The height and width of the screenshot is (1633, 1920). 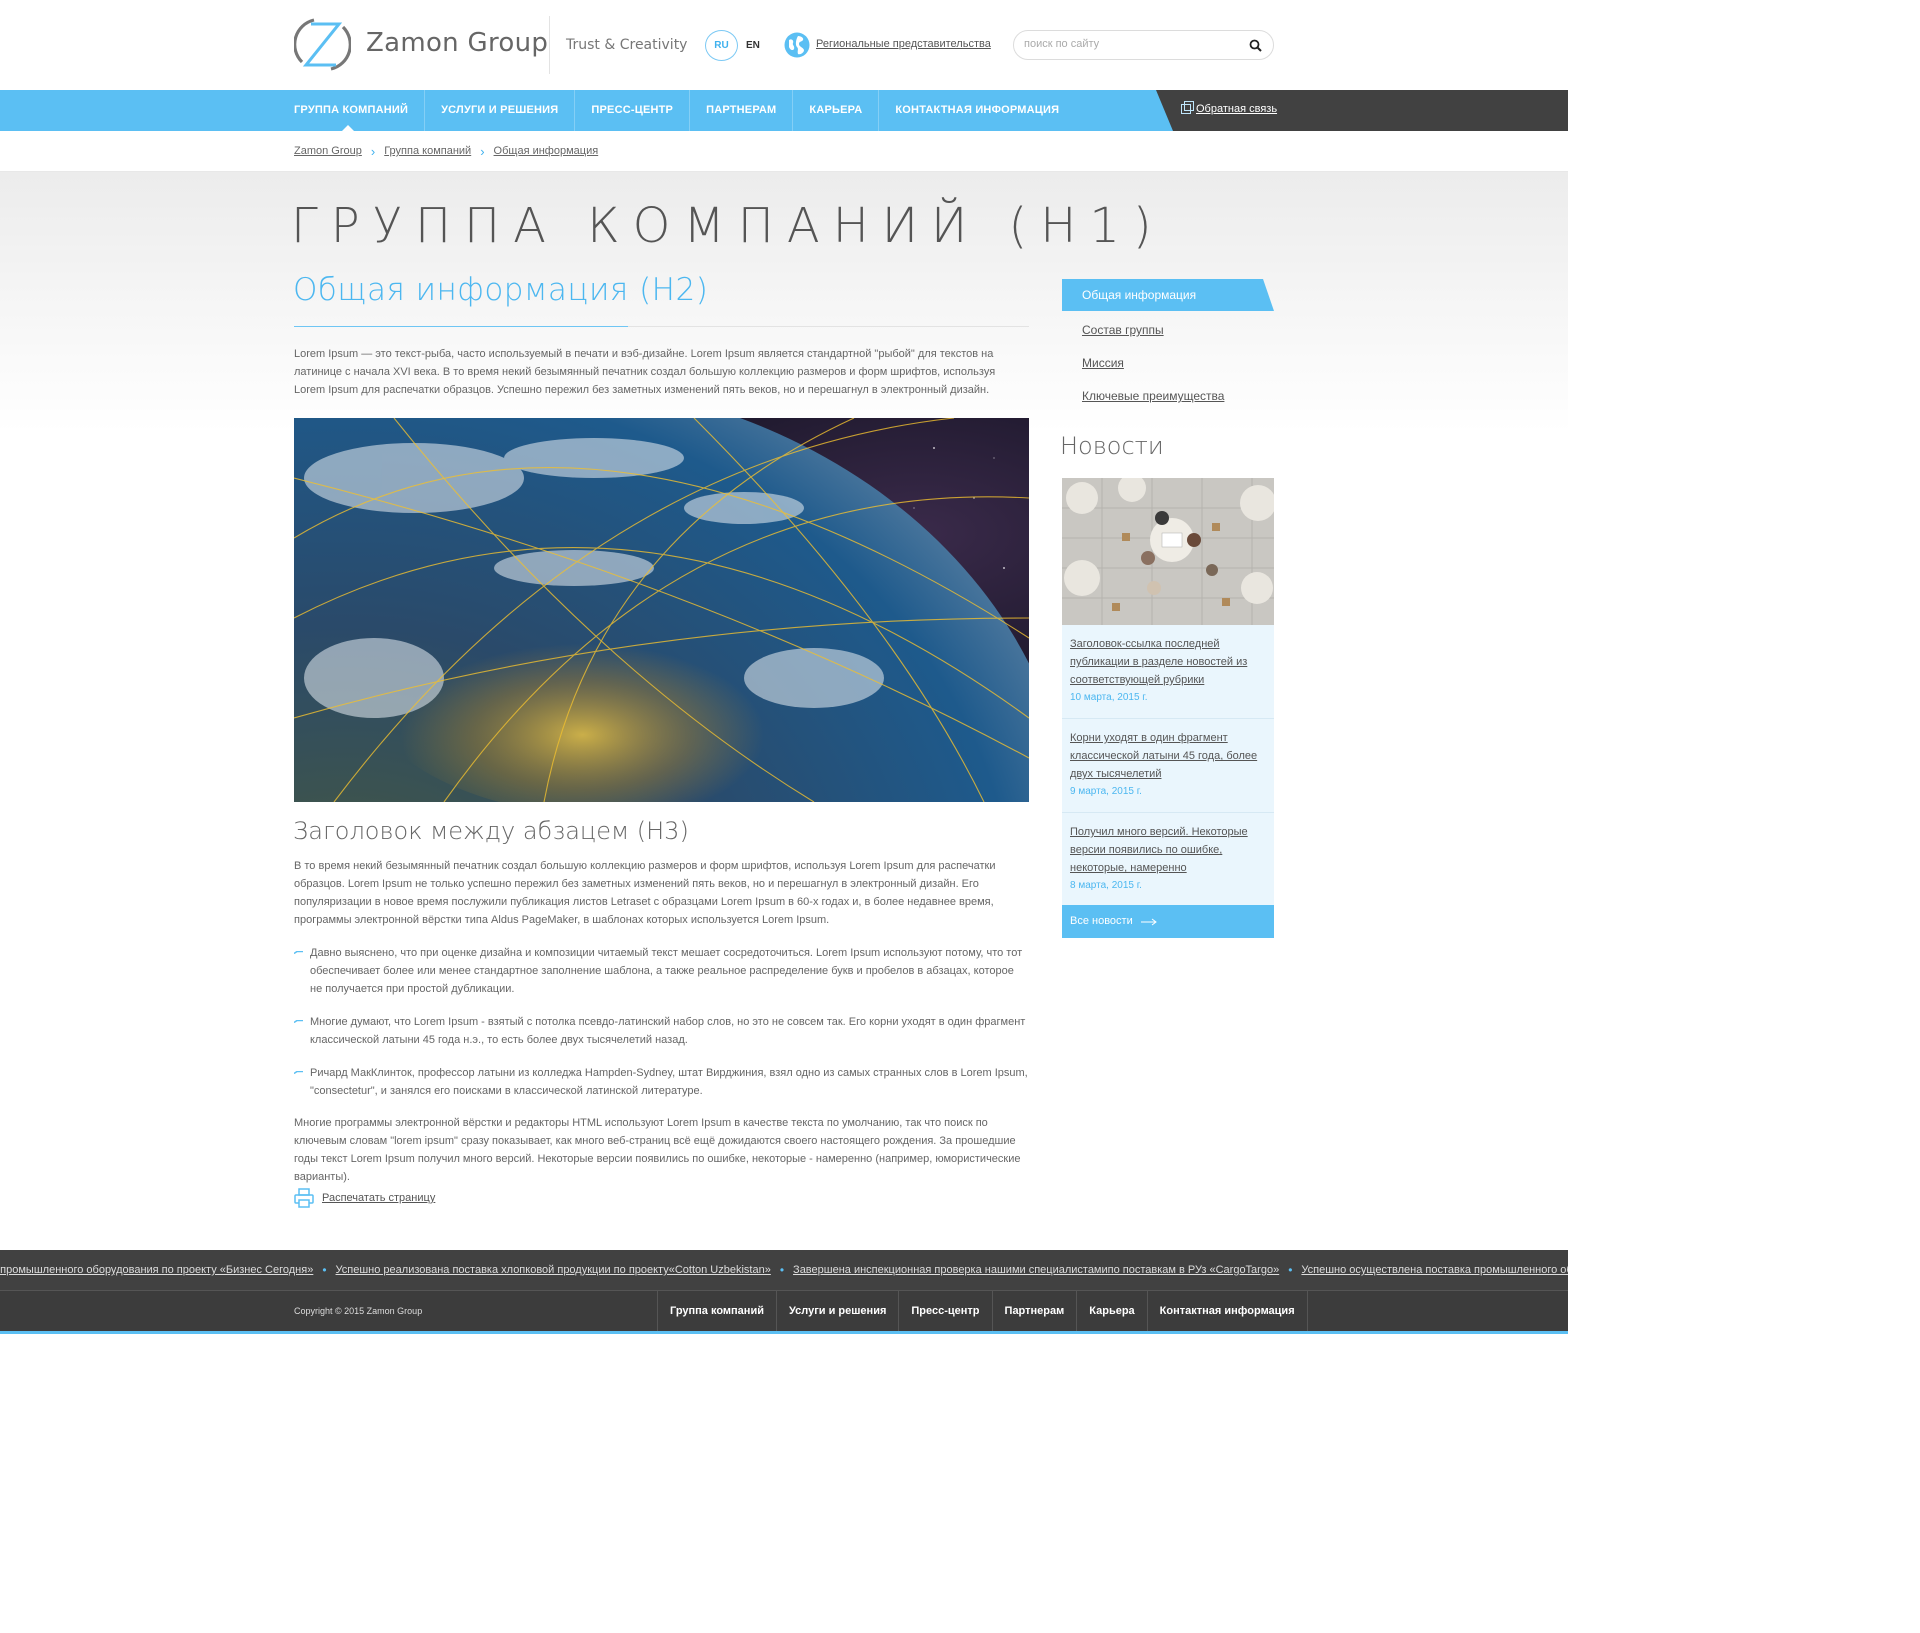 What do you see at coordinates (1168, 330) in the screenshot?
I see `sidebar-item-group-structure: Состав группы` at bounding box center [1168, 330].